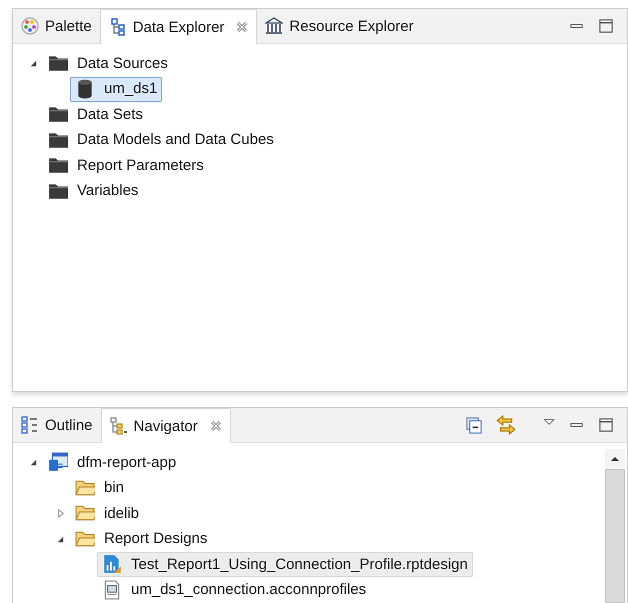 Image resolution: width=628 pixels, height=603 pixels. Describe the element at coordinates (161, 140) in the screenshot. I see `tree-item: Data Models and Data Cubes` at that location.